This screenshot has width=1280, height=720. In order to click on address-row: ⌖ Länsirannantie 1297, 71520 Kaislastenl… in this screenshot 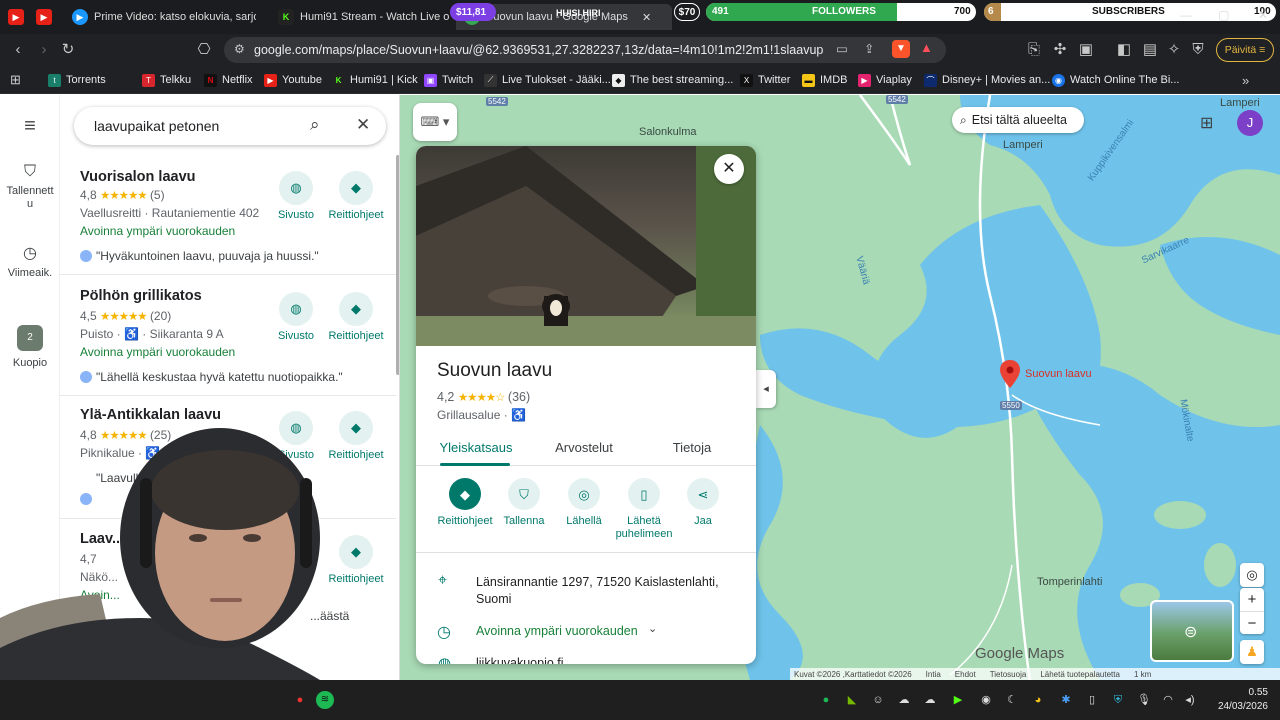, I will do `click(586, 588)`.